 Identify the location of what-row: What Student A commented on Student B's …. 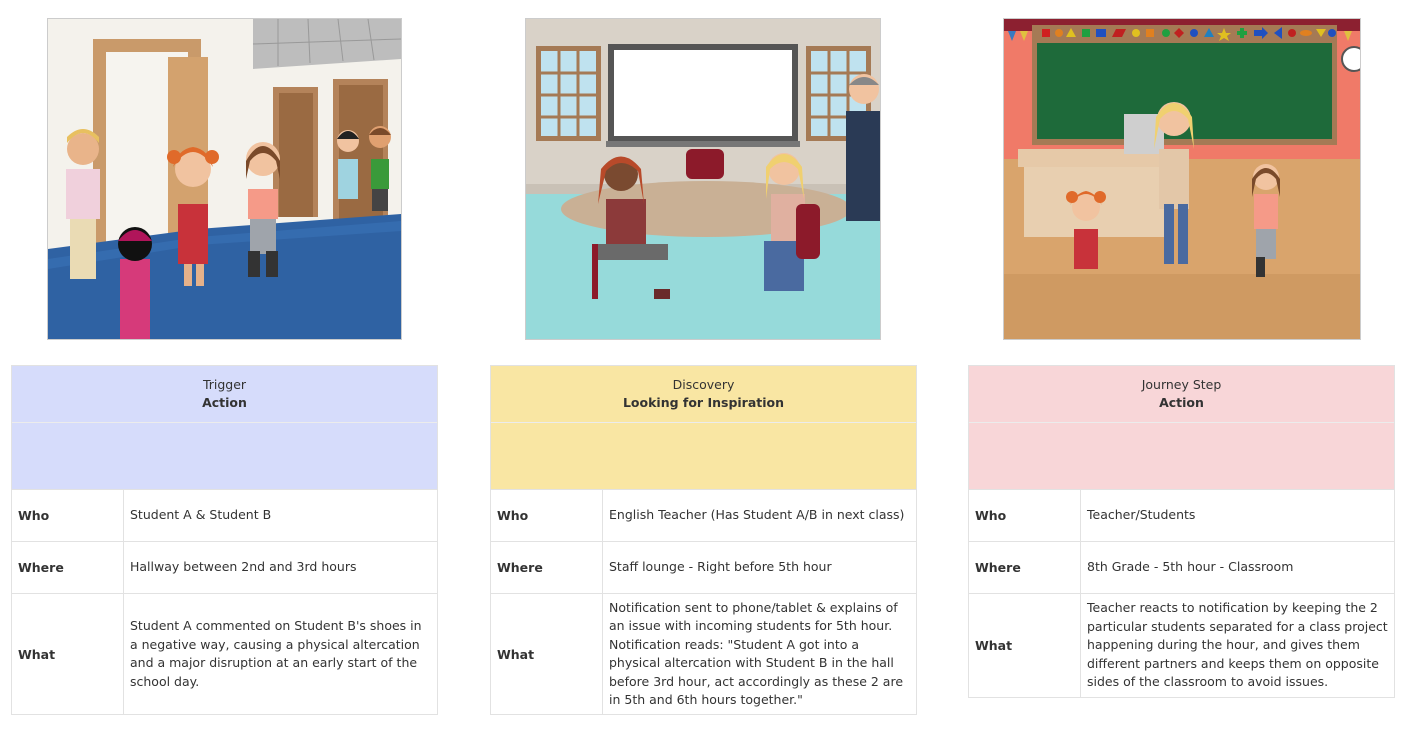
(224, 654).